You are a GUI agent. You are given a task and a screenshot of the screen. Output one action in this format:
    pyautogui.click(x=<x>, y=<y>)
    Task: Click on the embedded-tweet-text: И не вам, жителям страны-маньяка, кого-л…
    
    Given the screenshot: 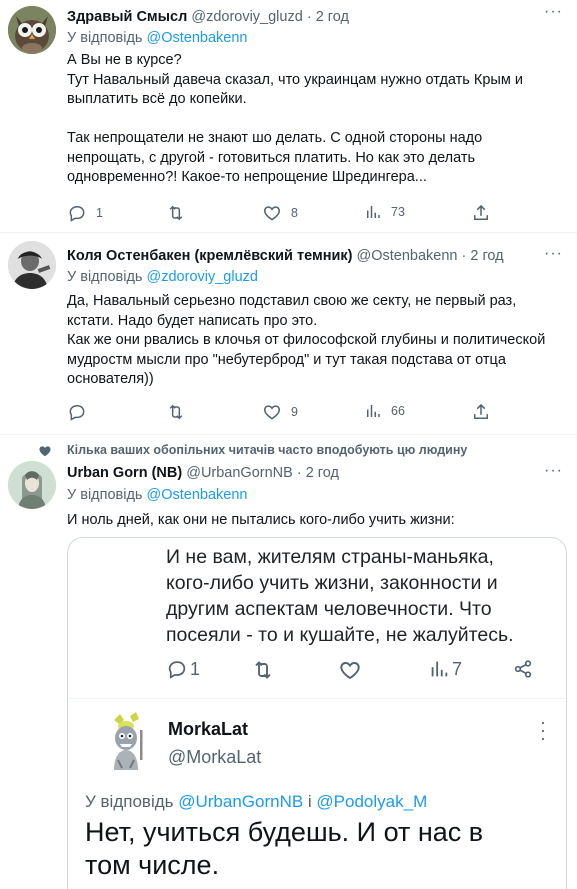 What is the action you would take?
    pyautogui.click(x=340, y=596)
    